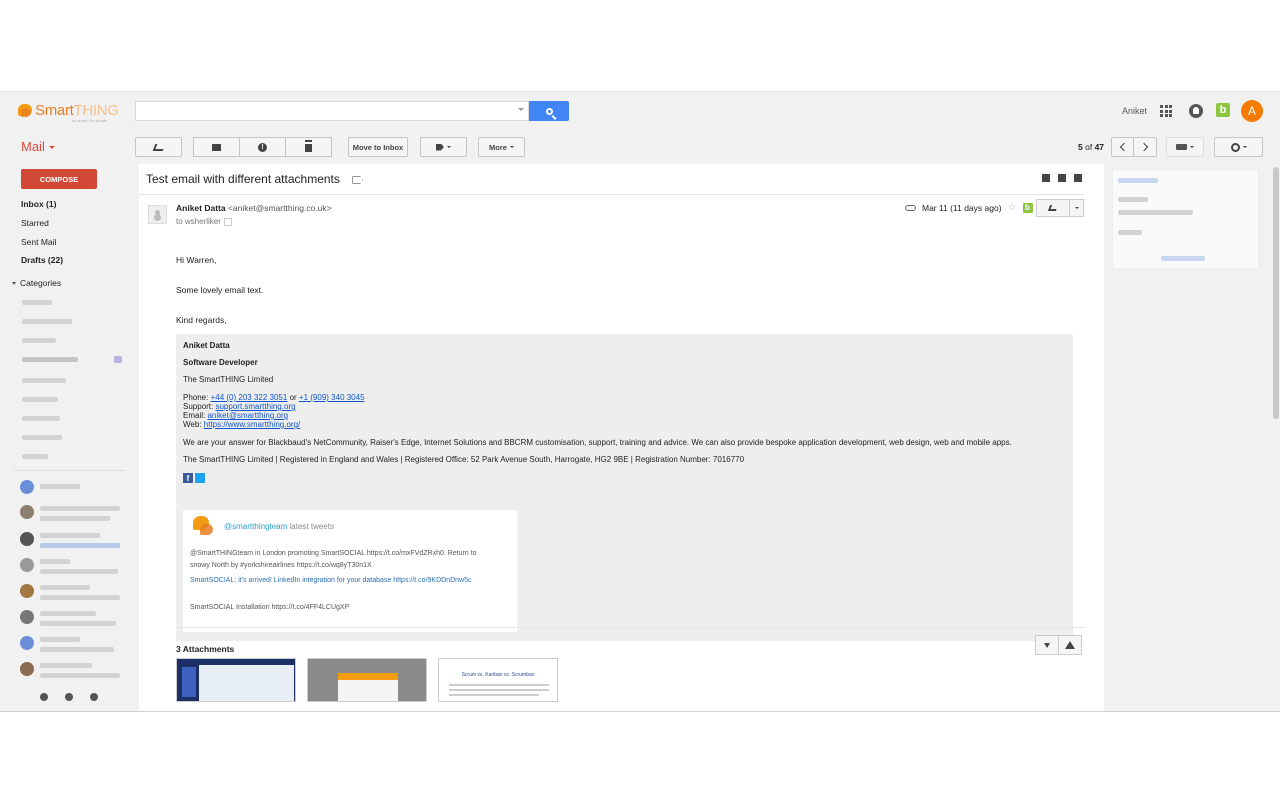  I want to click on back-arrow-icon, so click(158, 147).